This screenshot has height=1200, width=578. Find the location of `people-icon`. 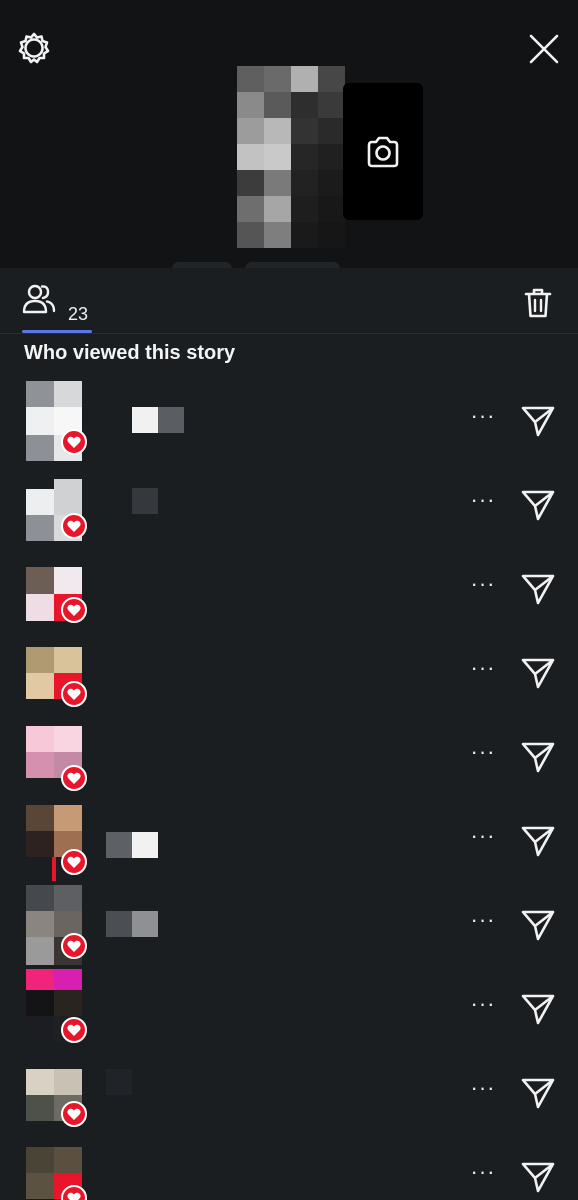

people-icon is located at coordinates (39, 299).